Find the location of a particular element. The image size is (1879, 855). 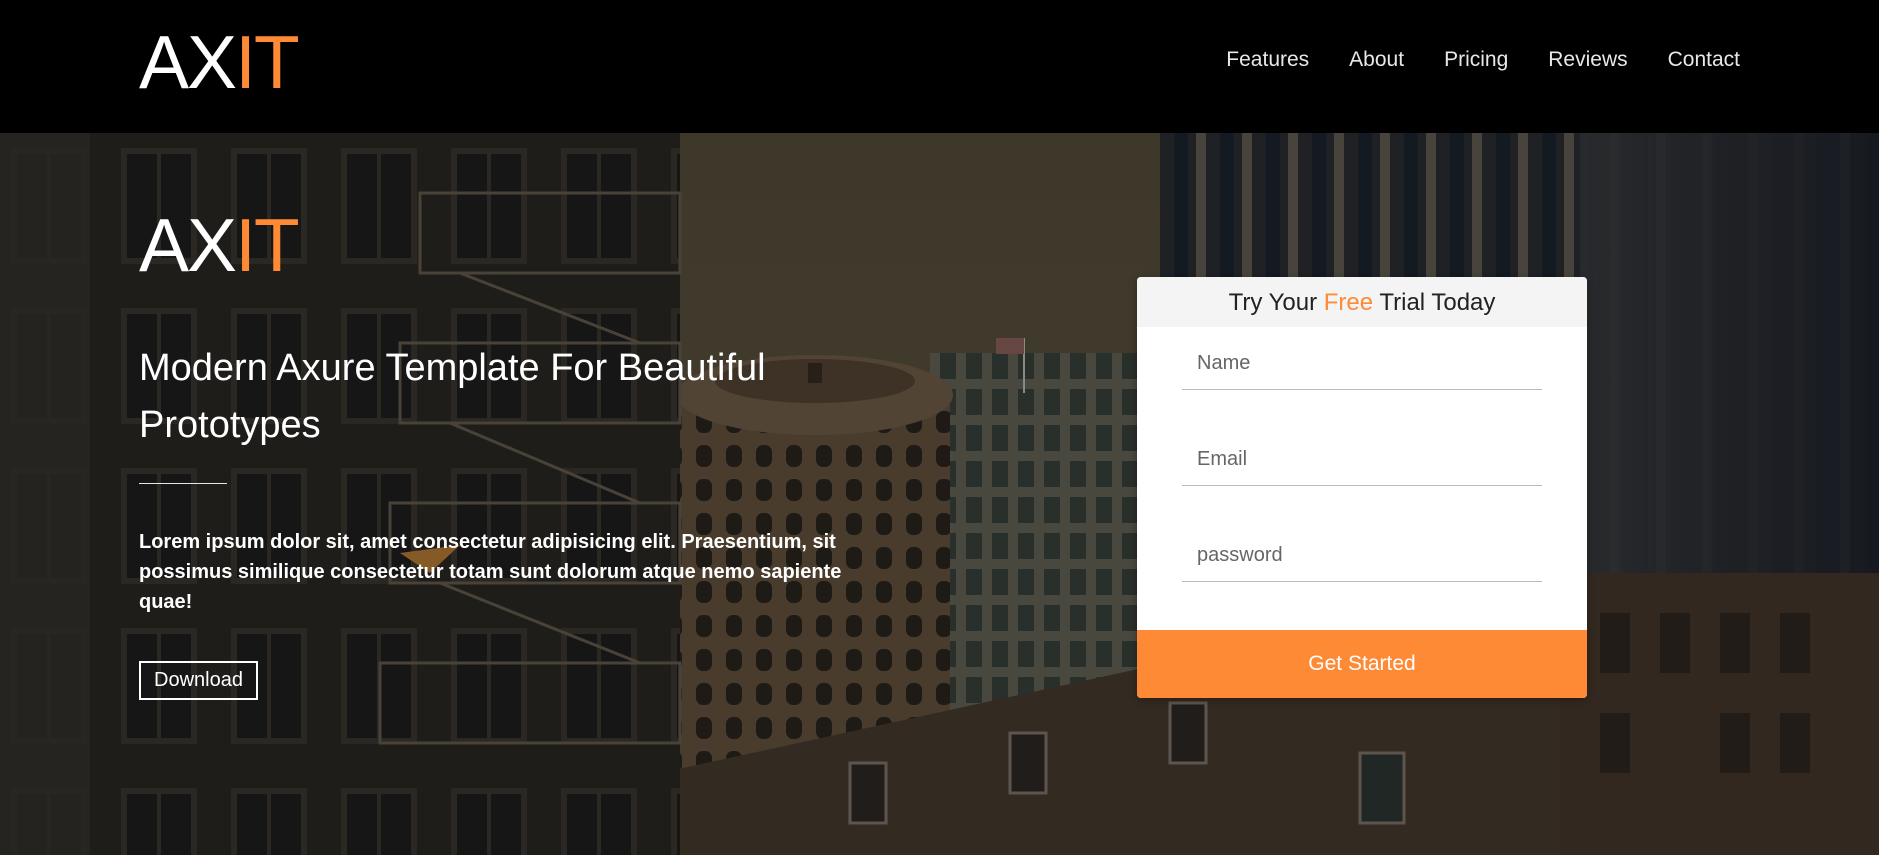

form-title-accent: Free is located at coordinates (1348, 302).